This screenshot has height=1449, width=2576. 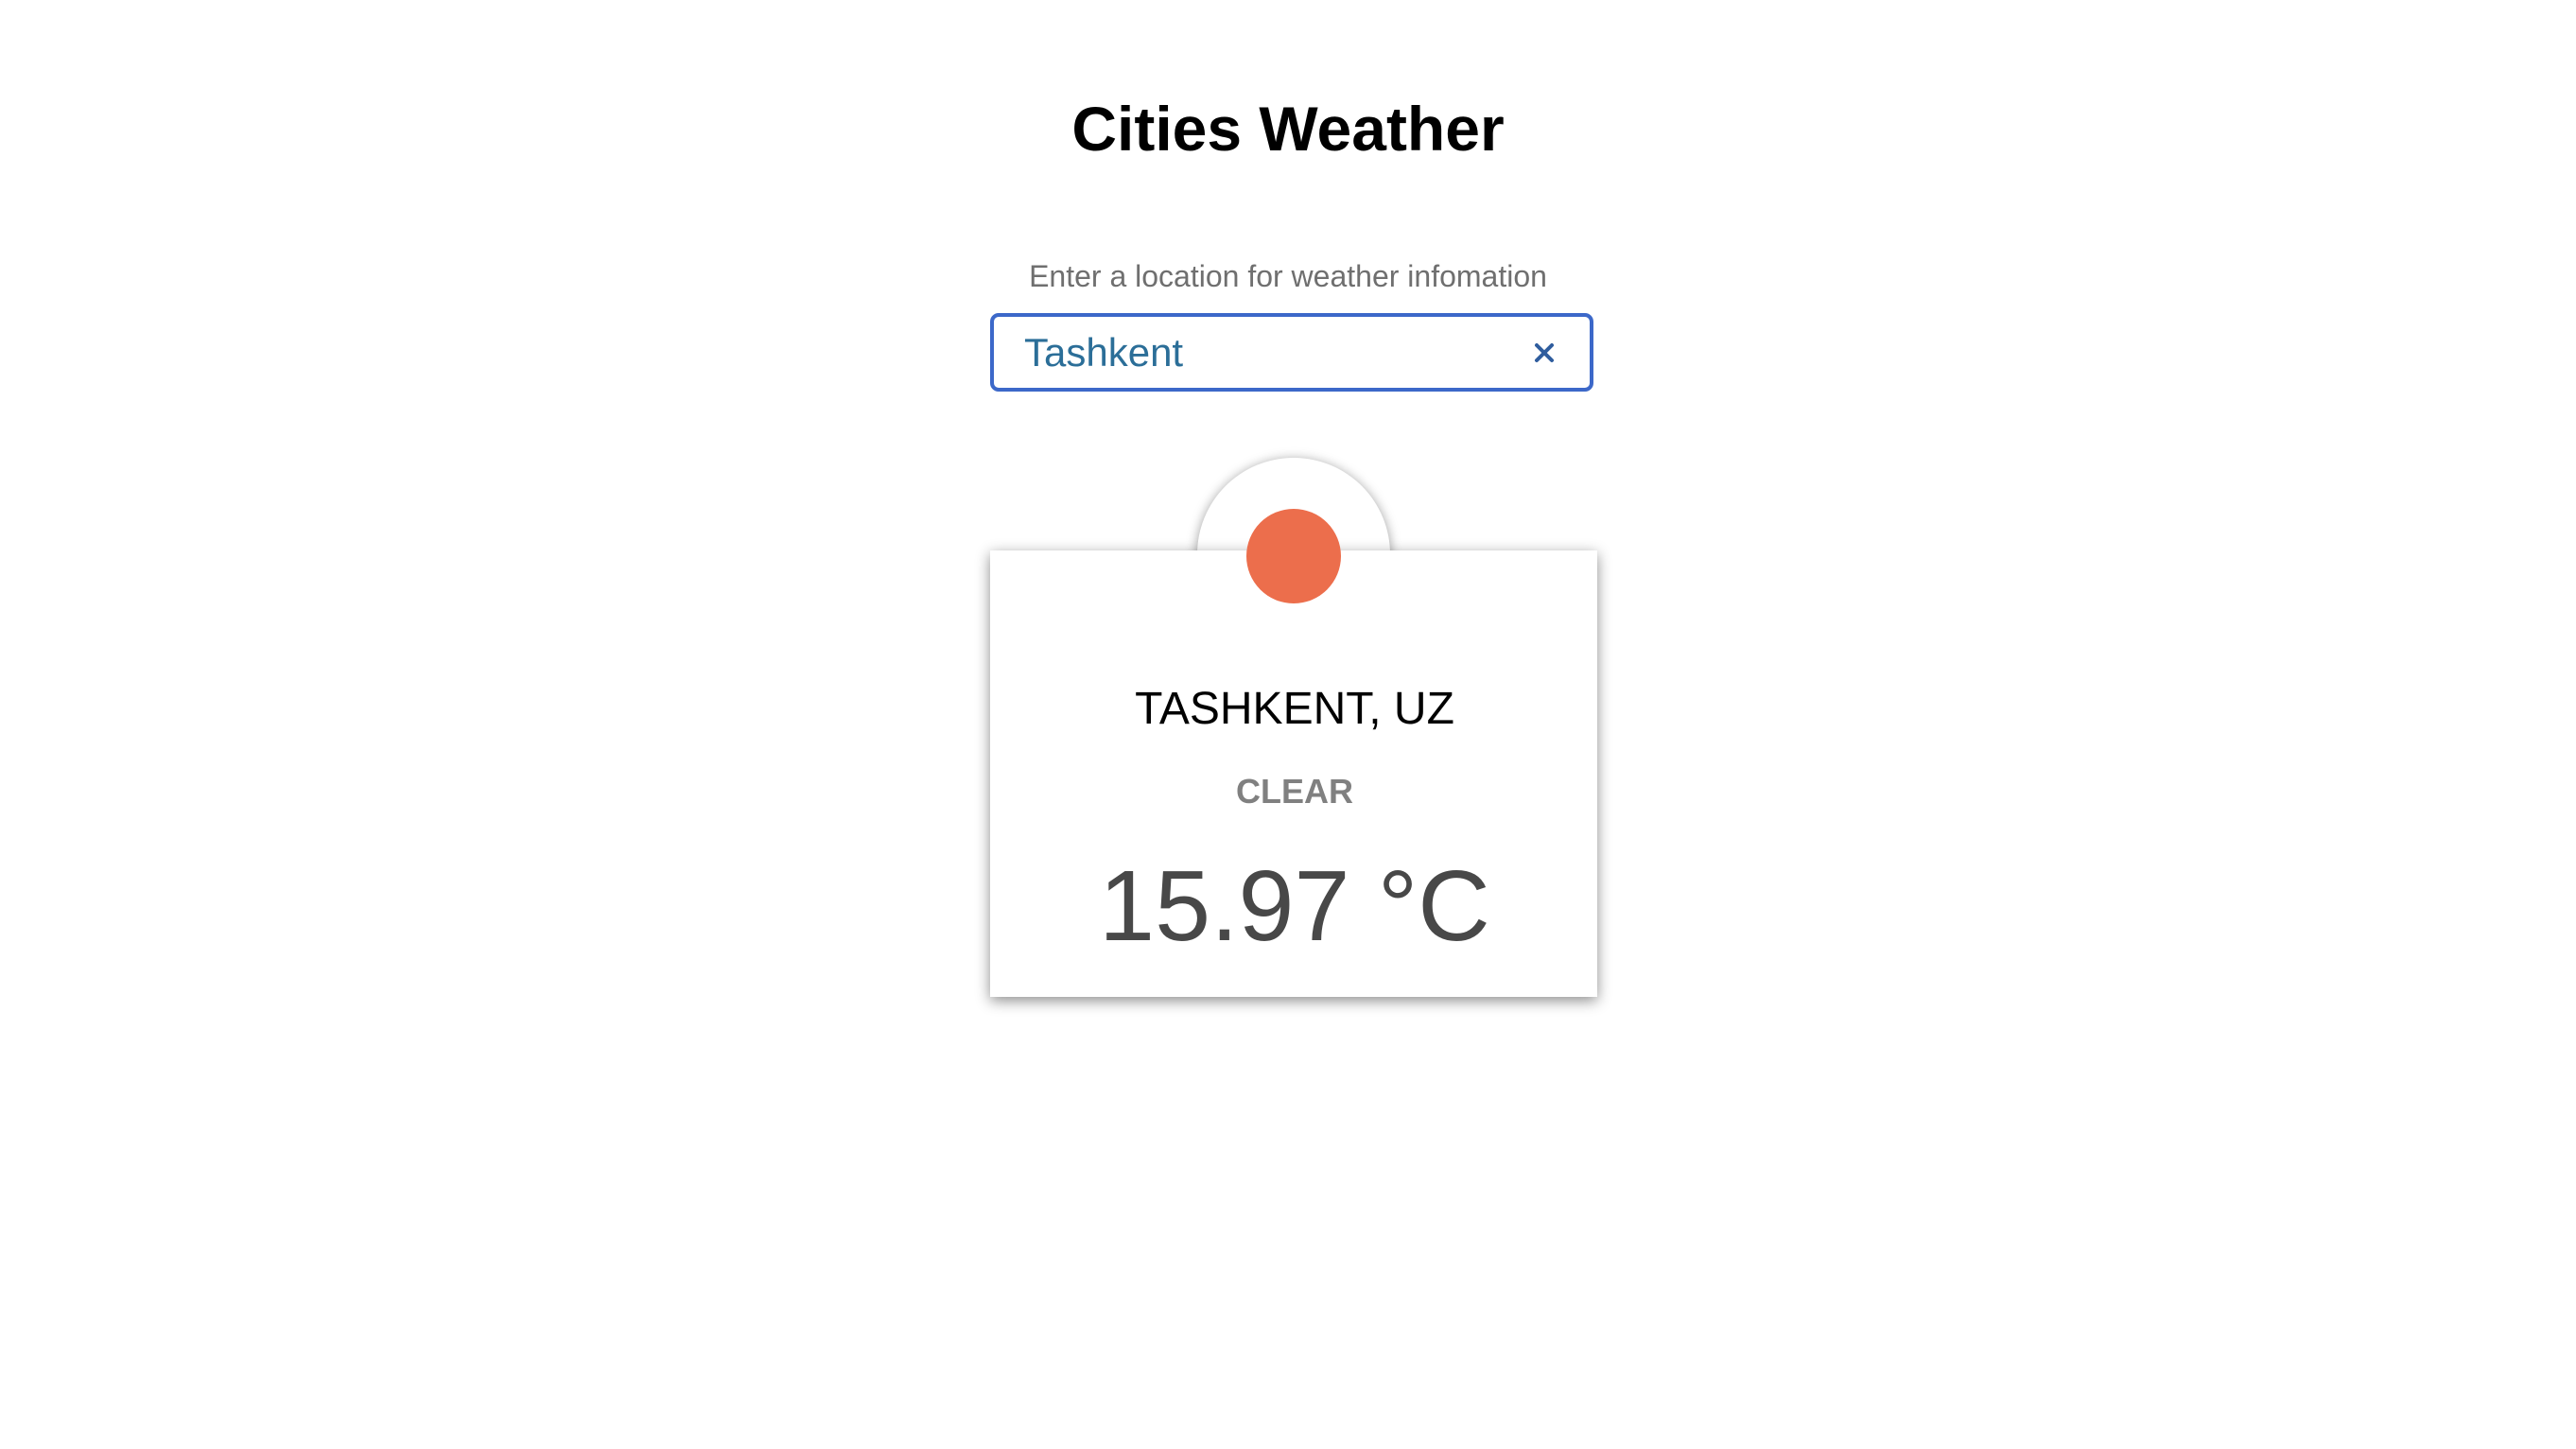 I want to click on clear-search-button, so click(x=1544, y=353).